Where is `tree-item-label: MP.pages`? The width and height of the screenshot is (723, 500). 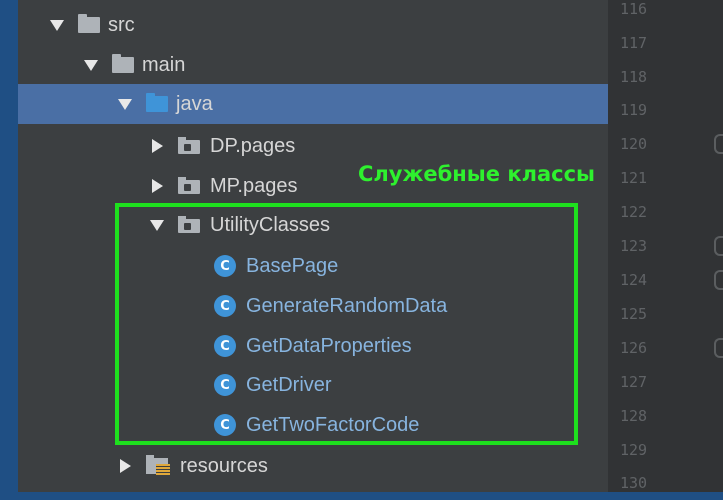 tree-item-label: MP.pages is located at coordinates (254, 185).